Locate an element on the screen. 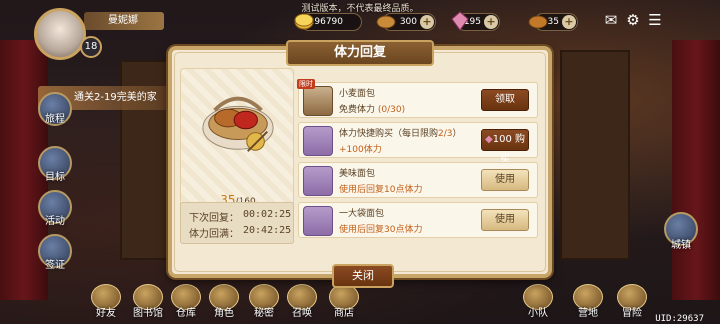 The width and height of the screenshot is (720, 324). camp-button: 营地 is located at coordinates (588, 304).